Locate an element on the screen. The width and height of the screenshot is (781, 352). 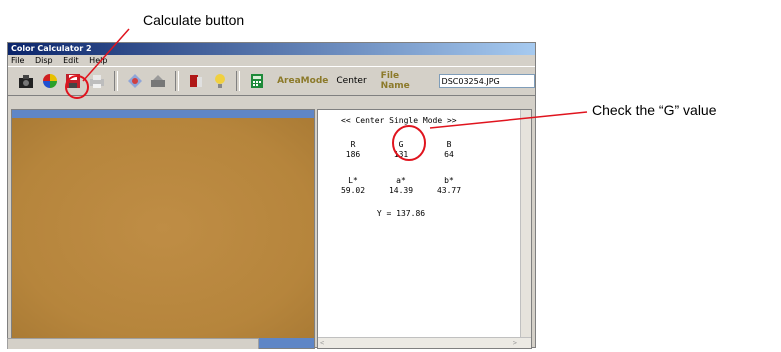
r-label: R is located at coordinates (353, 144).